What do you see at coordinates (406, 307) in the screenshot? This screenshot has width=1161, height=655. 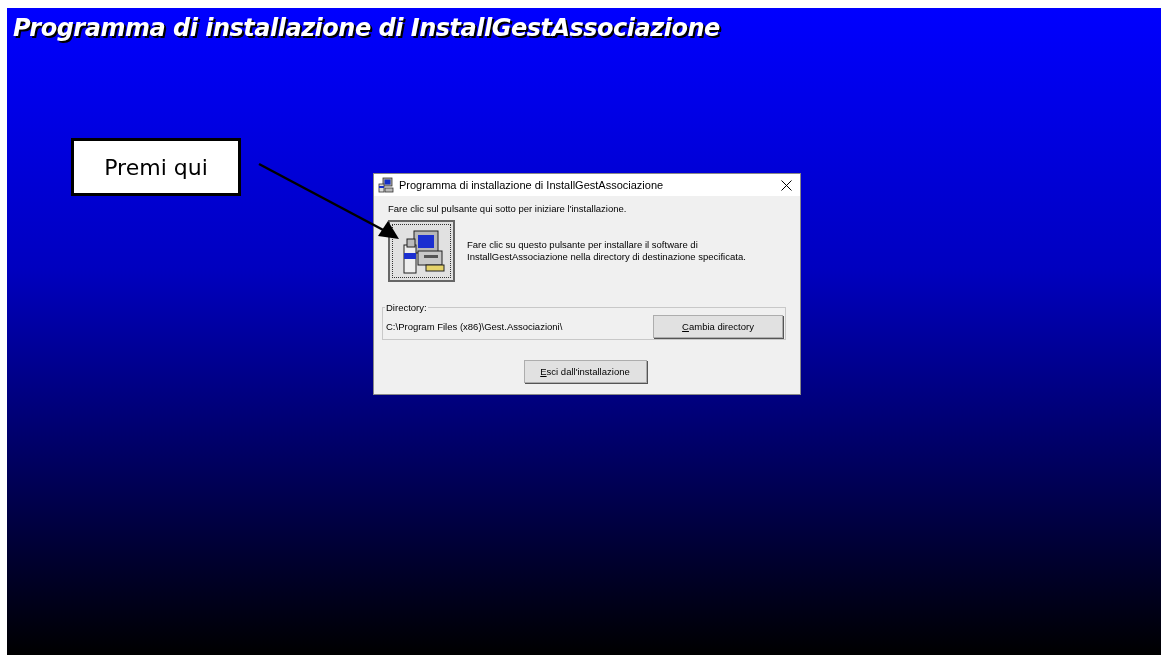 I see `directory-label: Directory:` at bounding box center [406, 307].